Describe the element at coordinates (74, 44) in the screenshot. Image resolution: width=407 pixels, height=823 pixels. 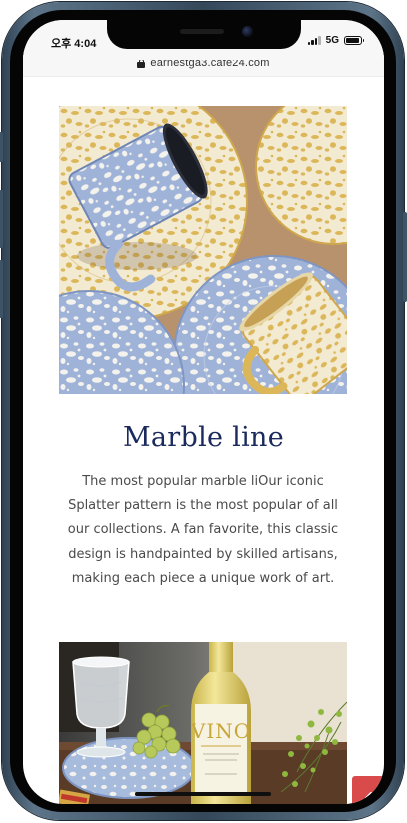
I see `status-time: 오후 4:04` at that location.